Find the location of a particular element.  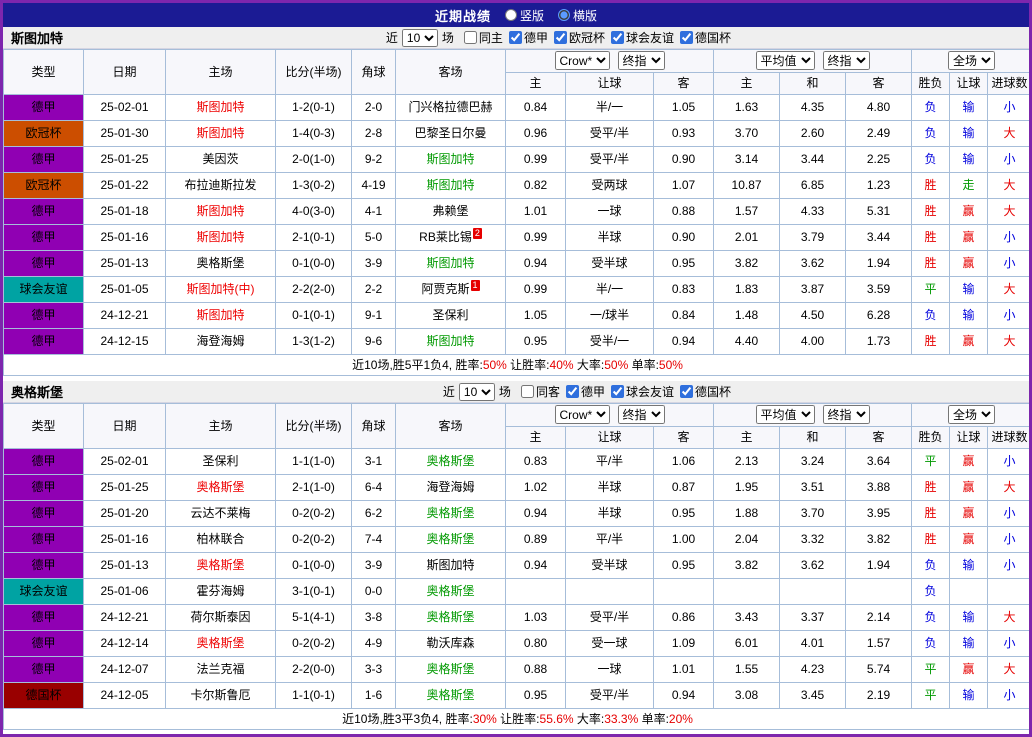

date-cell: 24-12-21 is located at coordinates (124, 617).